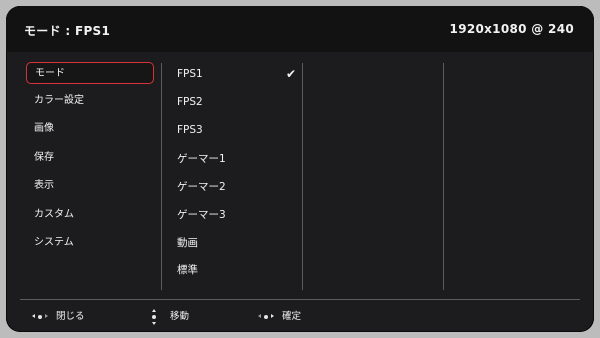  I want to click on menu-item-system: システム, so click(90, 243).